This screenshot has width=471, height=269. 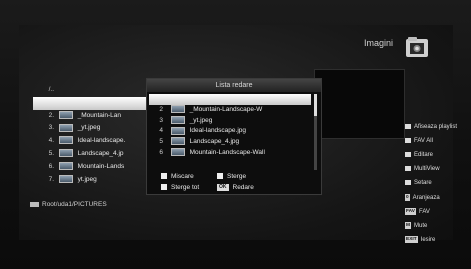 What do you see at coordinates (51, 89) in the screenshot?
I see `parent-folder-label: /..` at bounding box center [51, 89].